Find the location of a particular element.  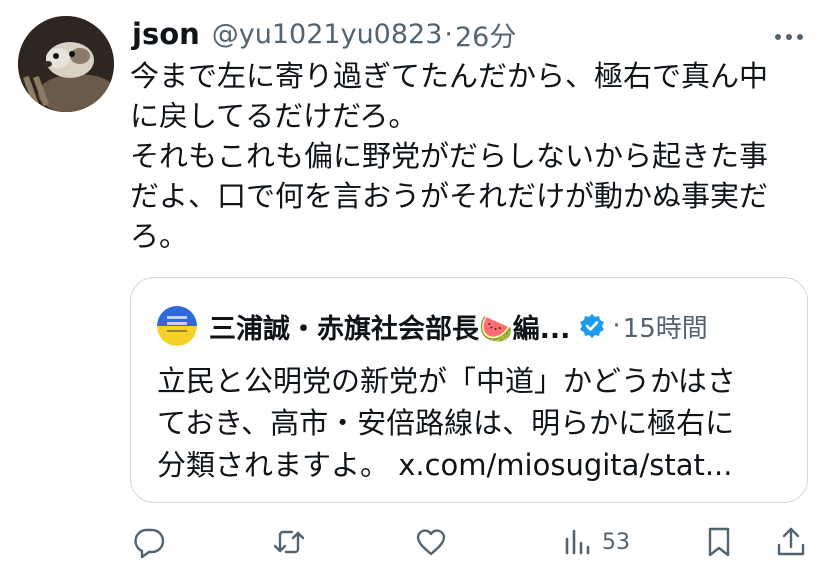

share-icon is located at coordinates (791, 541).